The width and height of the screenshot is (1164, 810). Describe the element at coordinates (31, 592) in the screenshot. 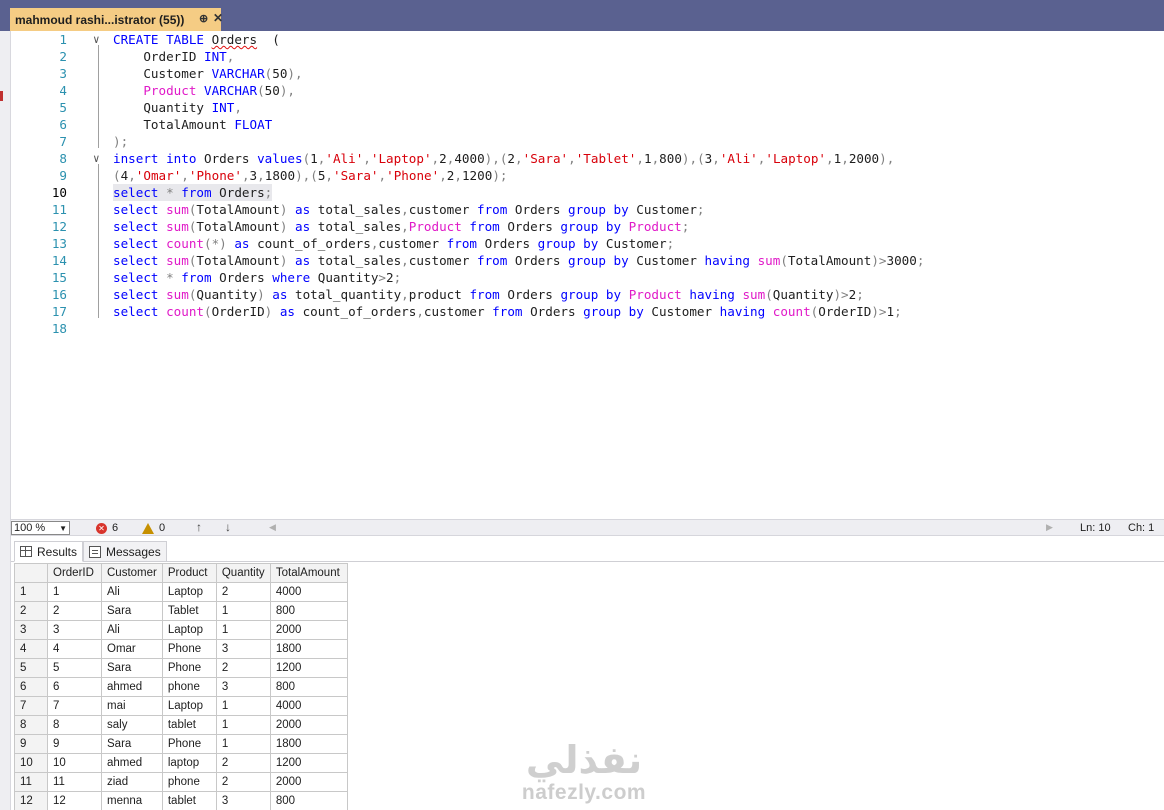

I see `row-number: 1` at that location.